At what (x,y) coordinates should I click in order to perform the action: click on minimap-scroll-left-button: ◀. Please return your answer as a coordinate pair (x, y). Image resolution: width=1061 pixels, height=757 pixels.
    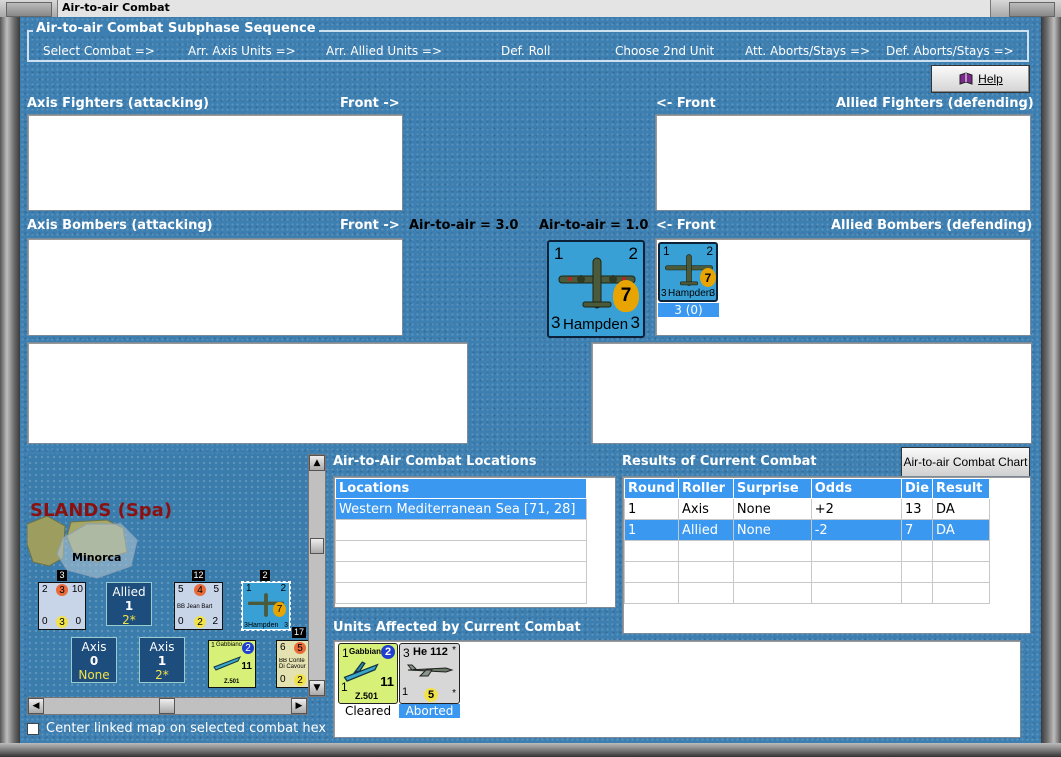
    Looking at the image, I should click on (36, 706).